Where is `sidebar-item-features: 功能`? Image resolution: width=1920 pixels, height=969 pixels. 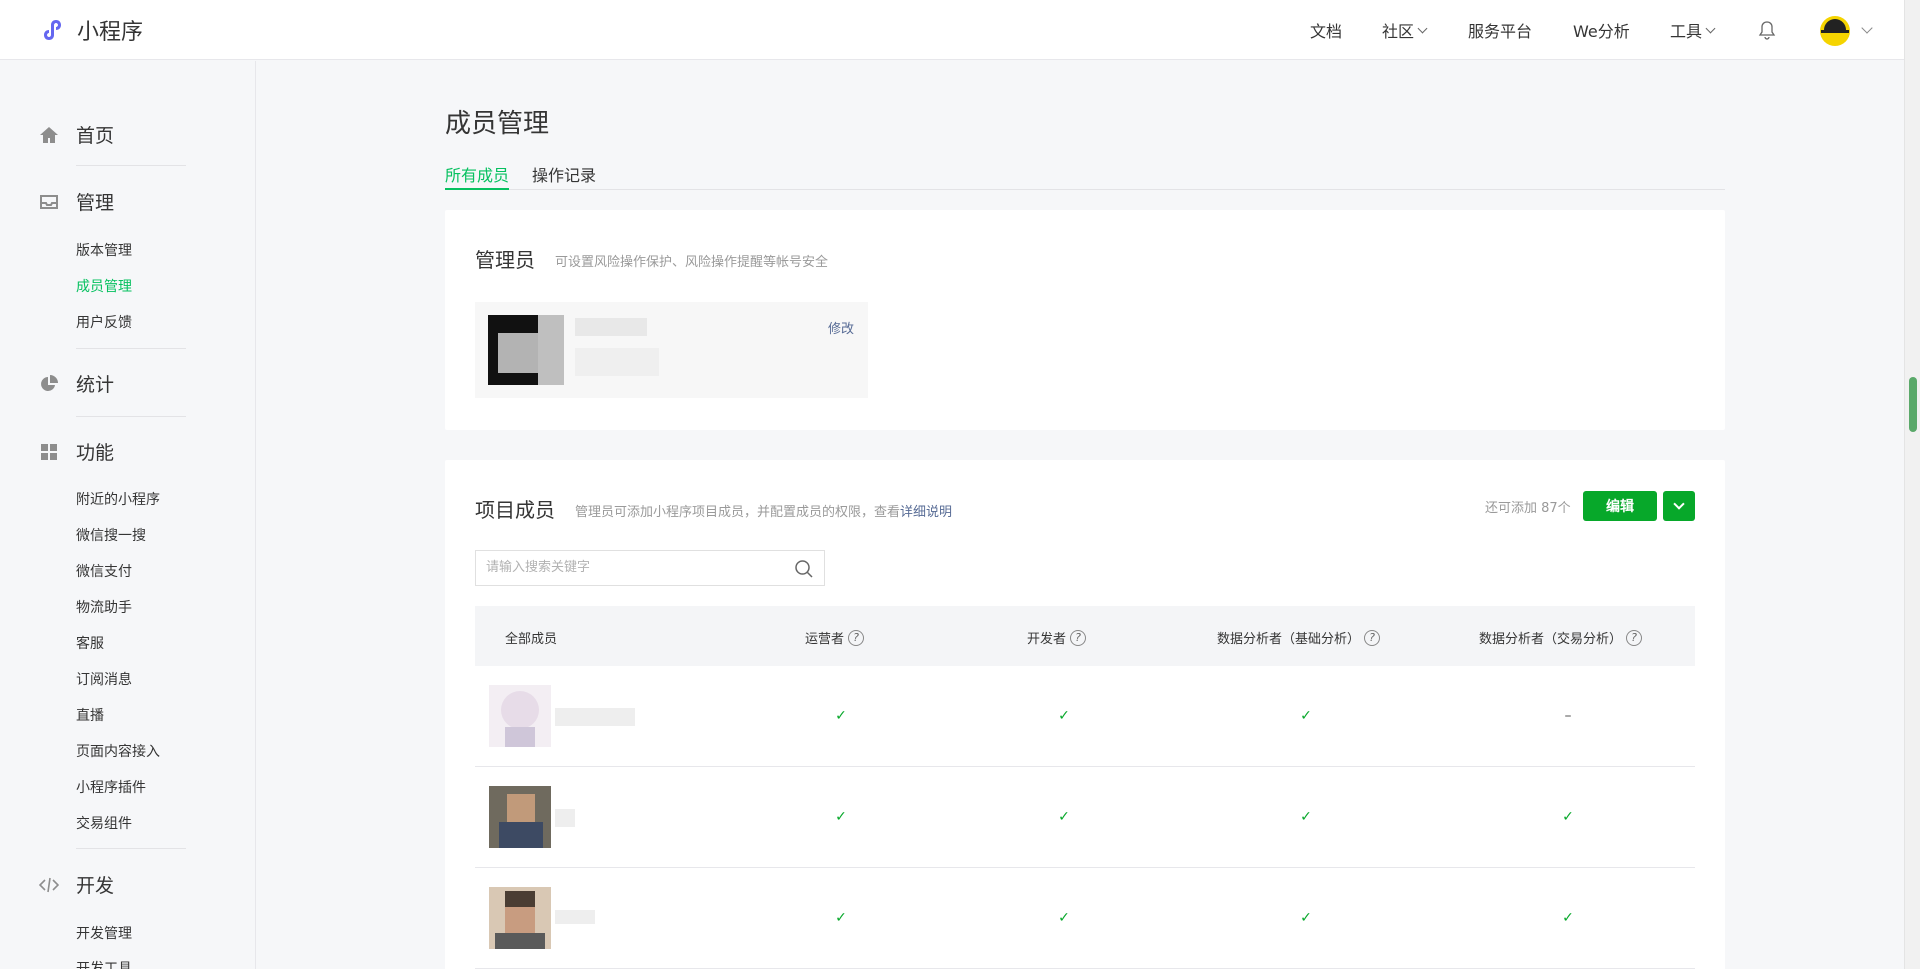 sidebar-item-features: 功能 is located at coordinates (76, 451).